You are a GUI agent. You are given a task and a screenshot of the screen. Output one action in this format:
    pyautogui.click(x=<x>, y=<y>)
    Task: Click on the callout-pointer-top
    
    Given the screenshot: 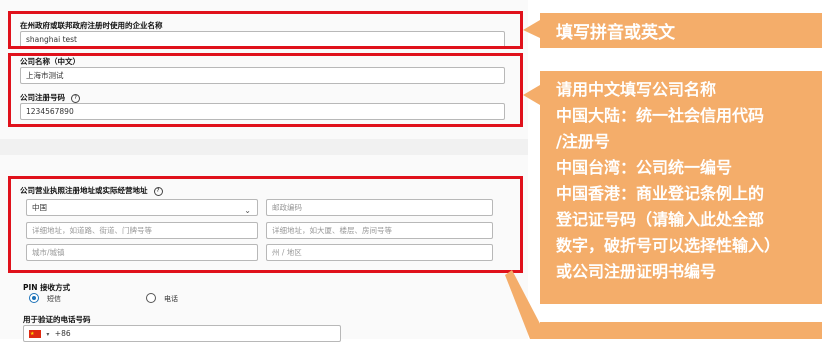 What is the action you would take?
    pyautogui.click(x=531, y=29)
    